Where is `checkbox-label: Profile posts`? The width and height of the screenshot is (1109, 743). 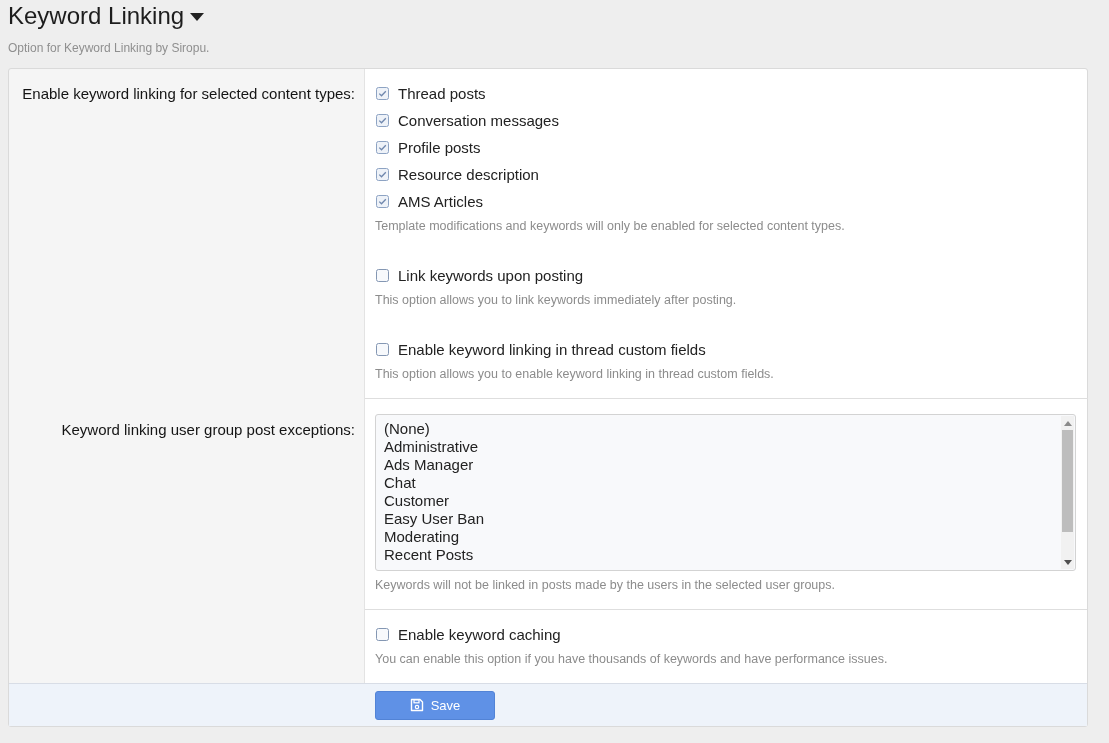
checkbox-label: Profile posts is located at coordinates (439, 147).